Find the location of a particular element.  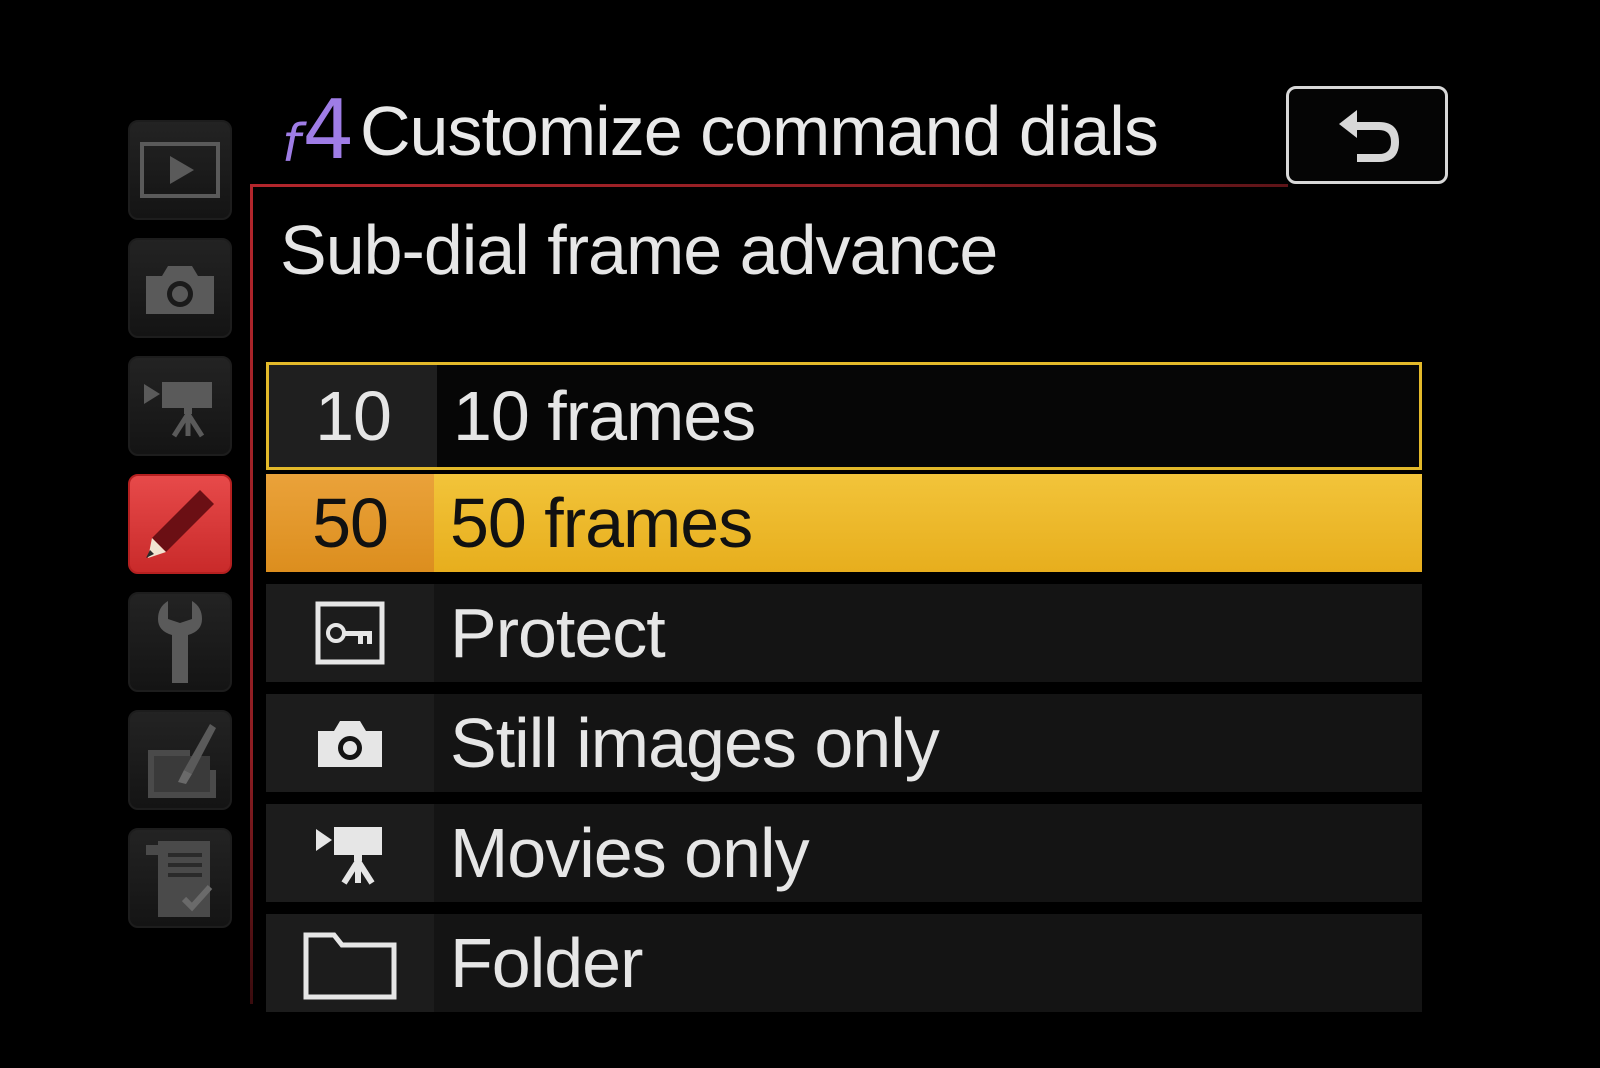

tab-my-menu is located at coordinates (180, 878).